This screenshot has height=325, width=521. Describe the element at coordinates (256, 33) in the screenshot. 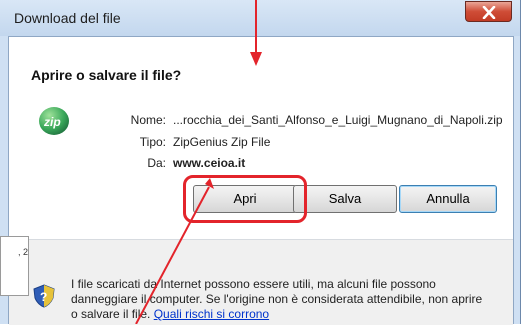

I see `arrow-down-annotation` at that location.